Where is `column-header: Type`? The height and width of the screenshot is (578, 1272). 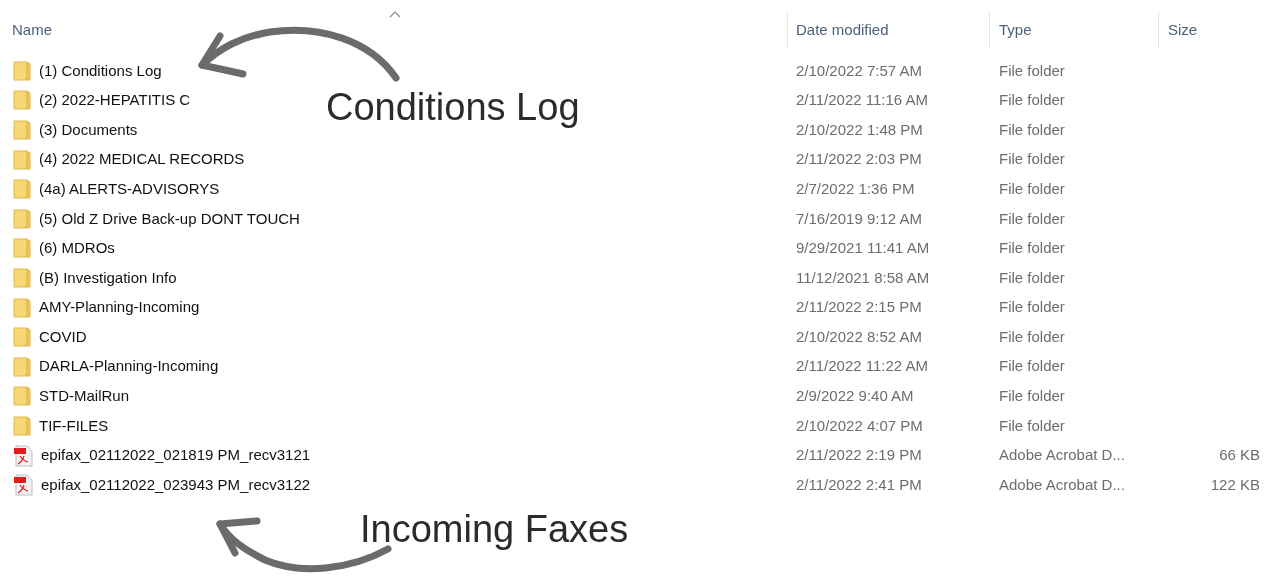 column-header: Type is located at coordinates (1015, 29).